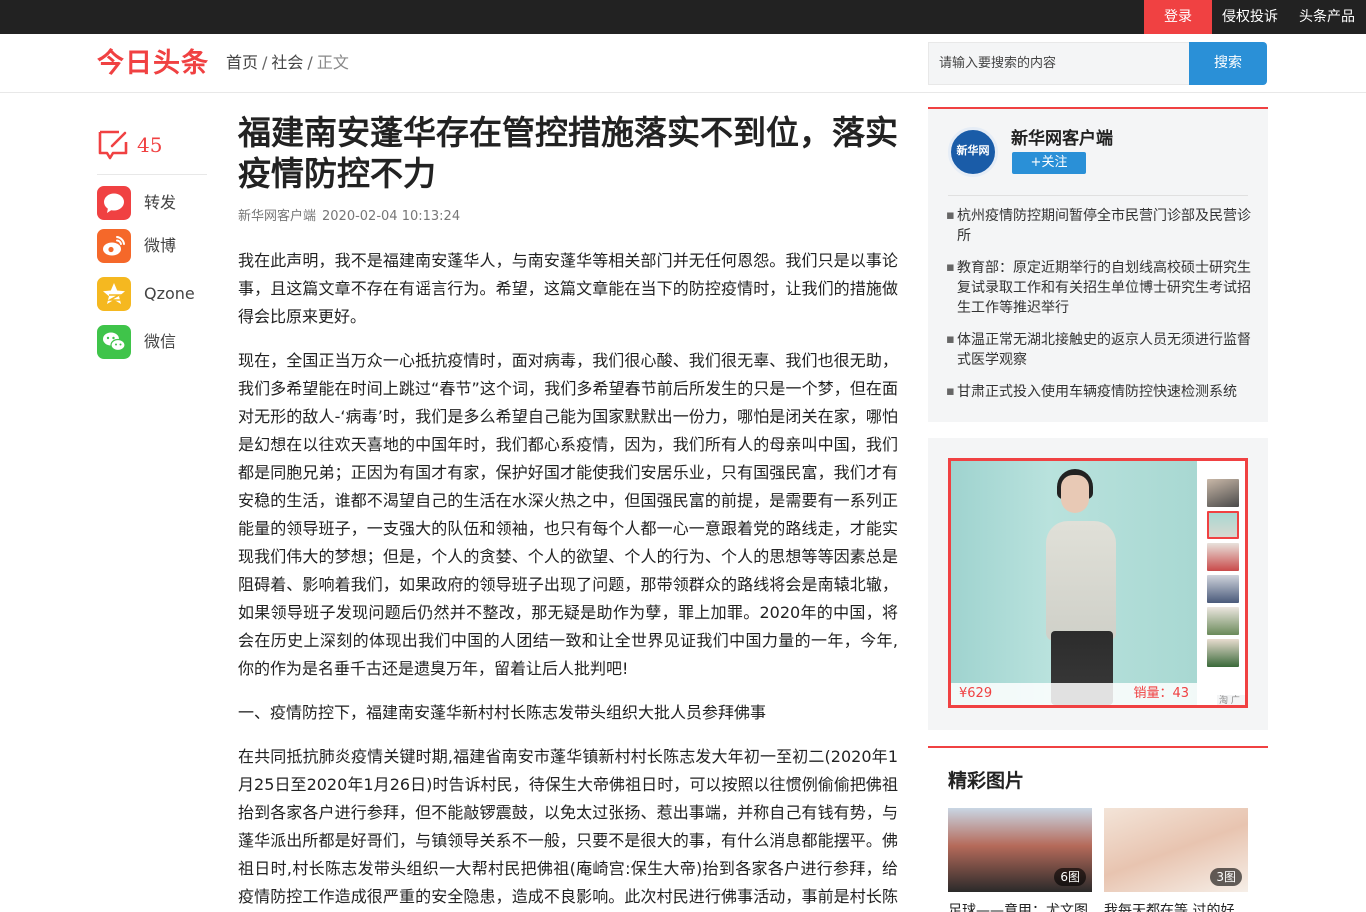  I want to click on comment-icon, so click(113, 144).